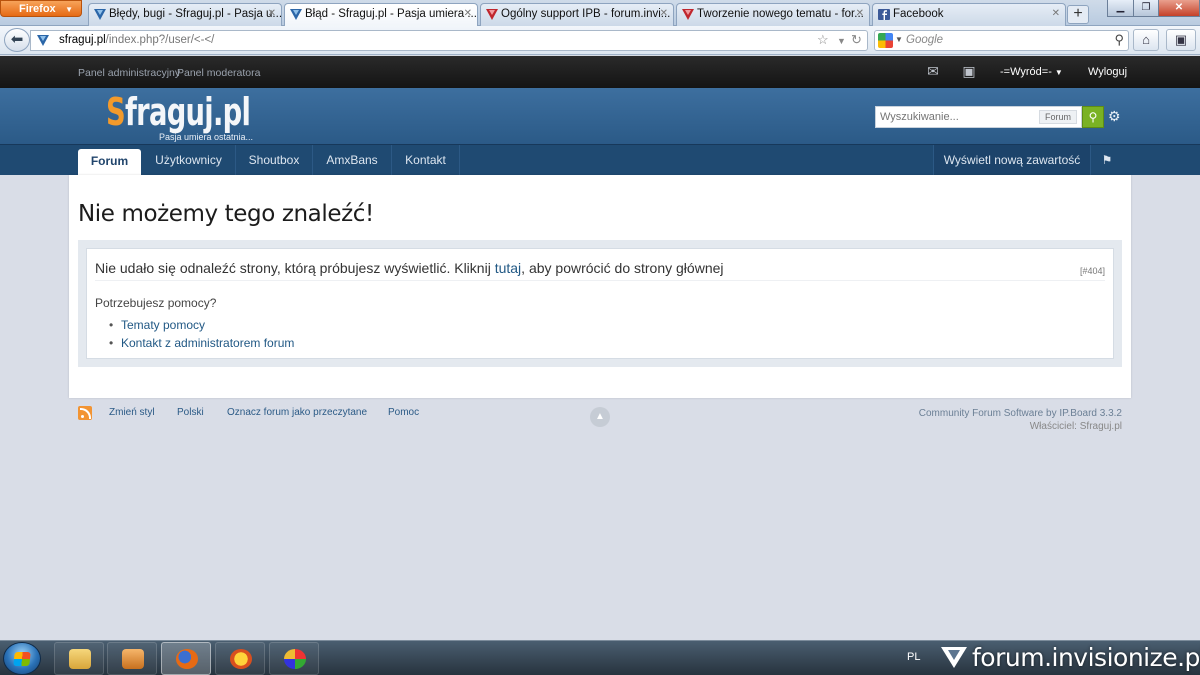  Describe the element at coordinates (201, 345) in the screenshot. I see `contact-admin-link: Kontakt z administratorem forum` at that location.